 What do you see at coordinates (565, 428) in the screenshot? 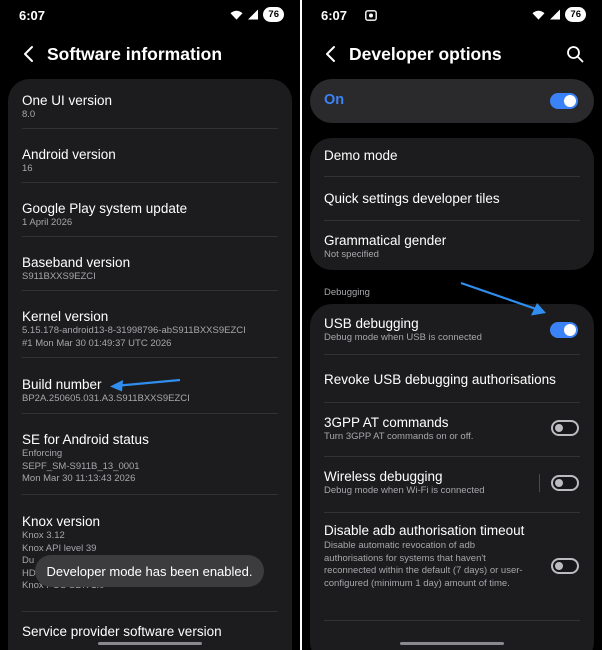
I see `3gpp-at-commands-toggle` at bounding box center [565, 428].